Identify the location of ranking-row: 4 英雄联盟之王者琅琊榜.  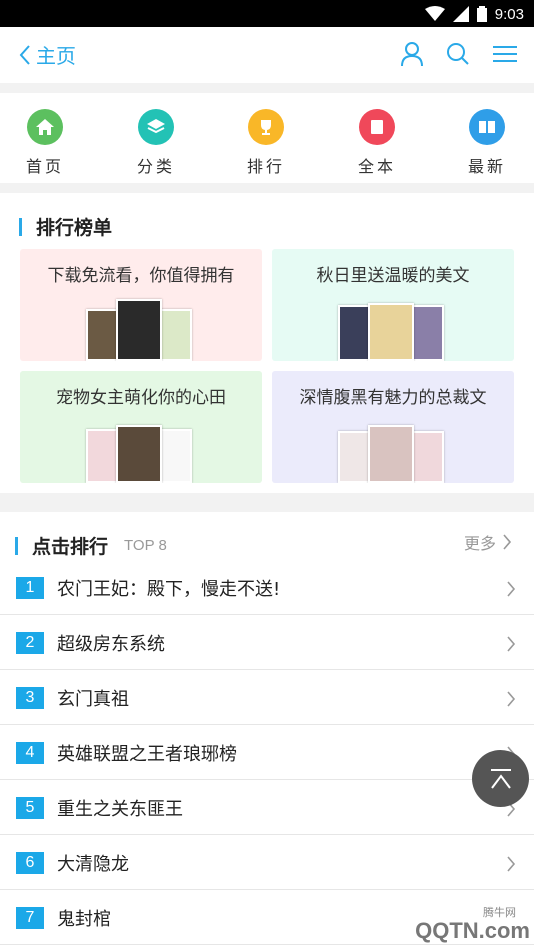
(267, 753).